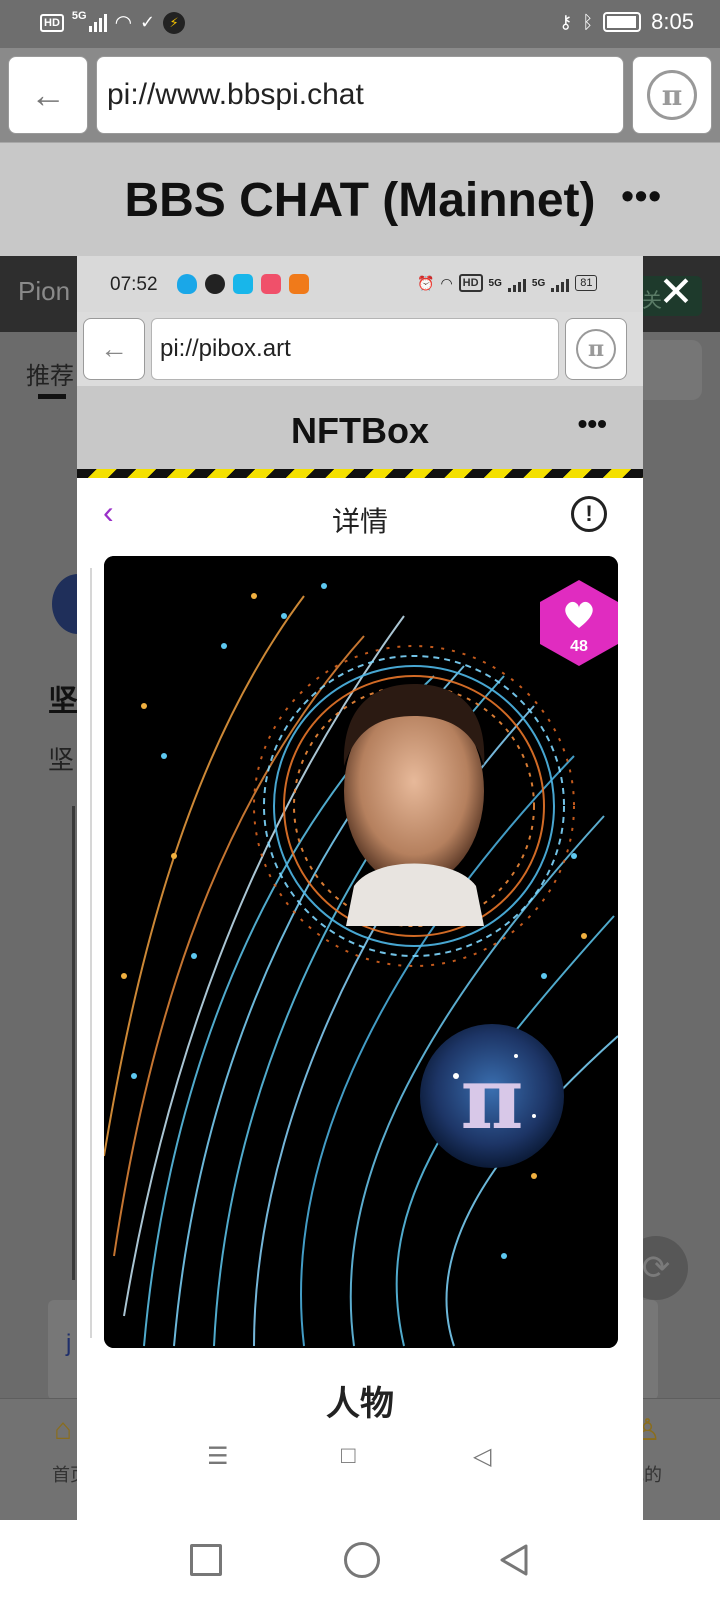 This screenshot has height=1600, width=720. I want to click on embedded-back-button: ←, so click(114, 349).